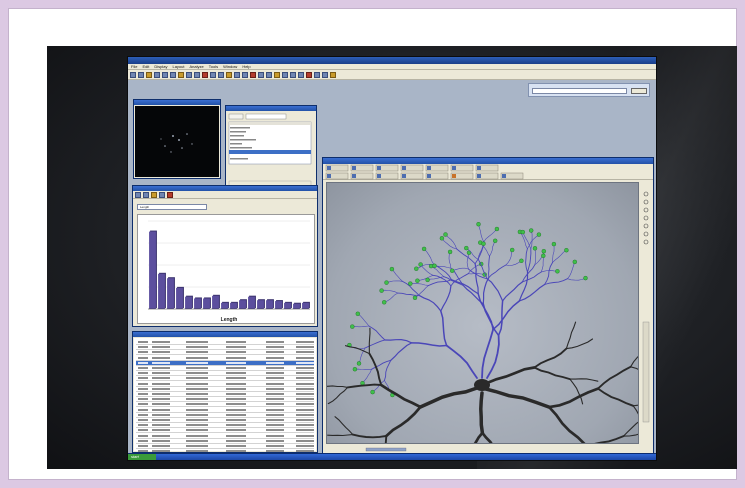  Describe the element at coordinates (173, 75) in the screenshot. I see `paste-icon` at that location.